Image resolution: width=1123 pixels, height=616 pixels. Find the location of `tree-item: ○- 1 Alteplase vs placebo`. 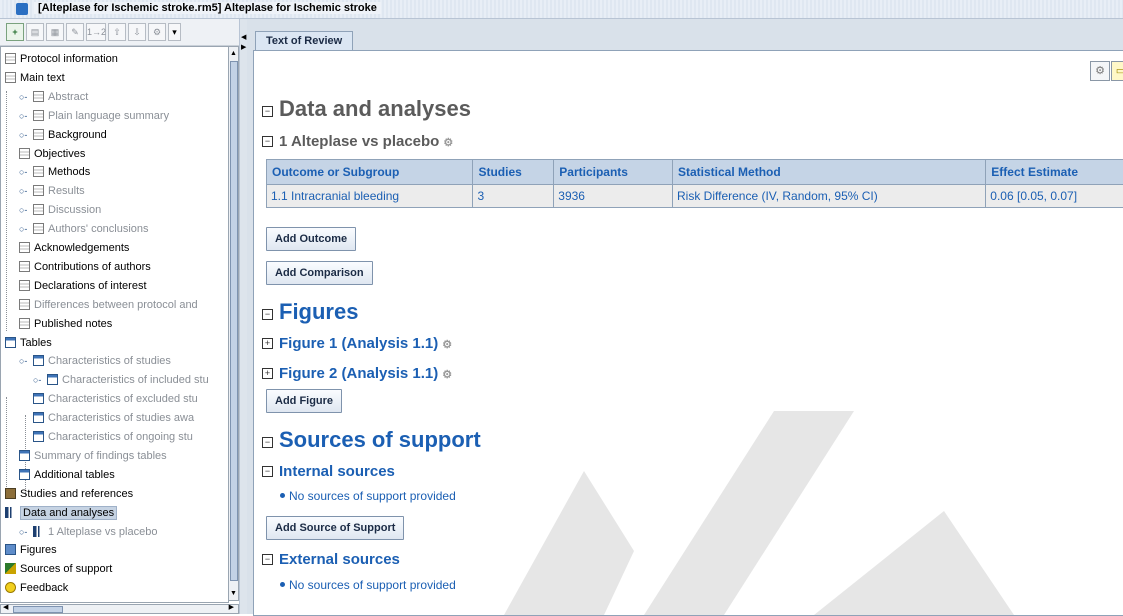

tree-item: ○- 1 Alteplase vs placebo is located at coordinates (88, 532).